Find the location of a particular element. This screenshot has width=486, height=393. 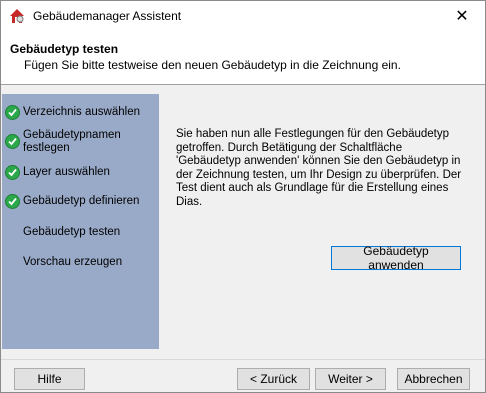

step-label: Gebäudetyp testen is located at coordinates (72, 232).